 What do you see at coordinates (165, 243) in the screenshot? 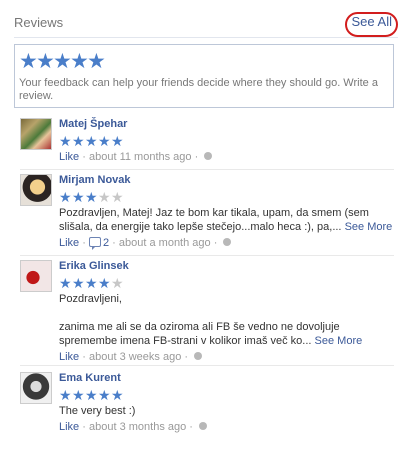
I see `review-time: about a month ago` at bounding box center [165, 243].